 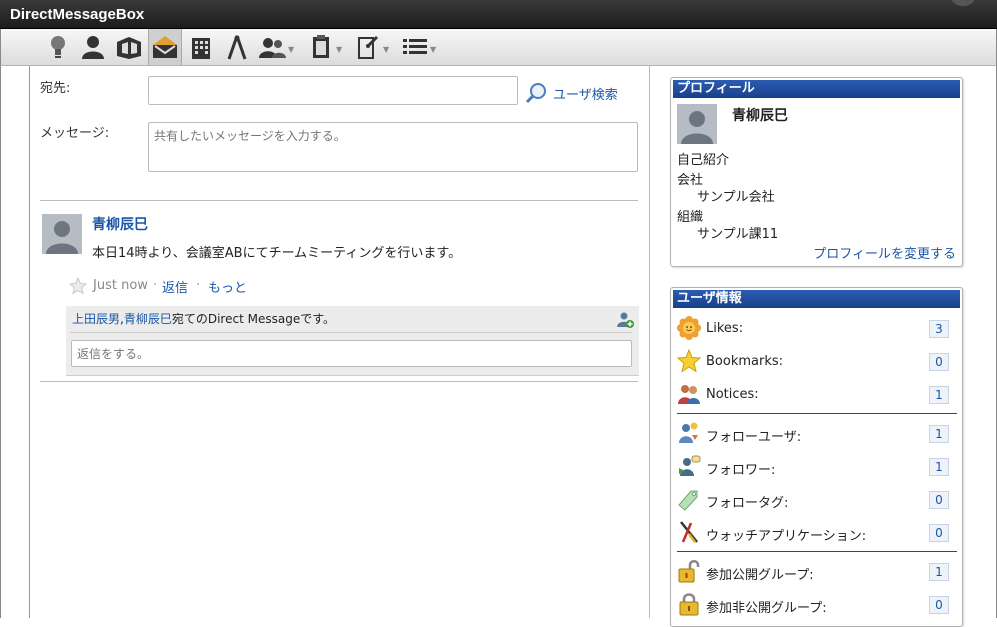 What do you see at coordinates (273, 47) in the screenshot?
I see `group-icon` at bounding box center [273, 47].